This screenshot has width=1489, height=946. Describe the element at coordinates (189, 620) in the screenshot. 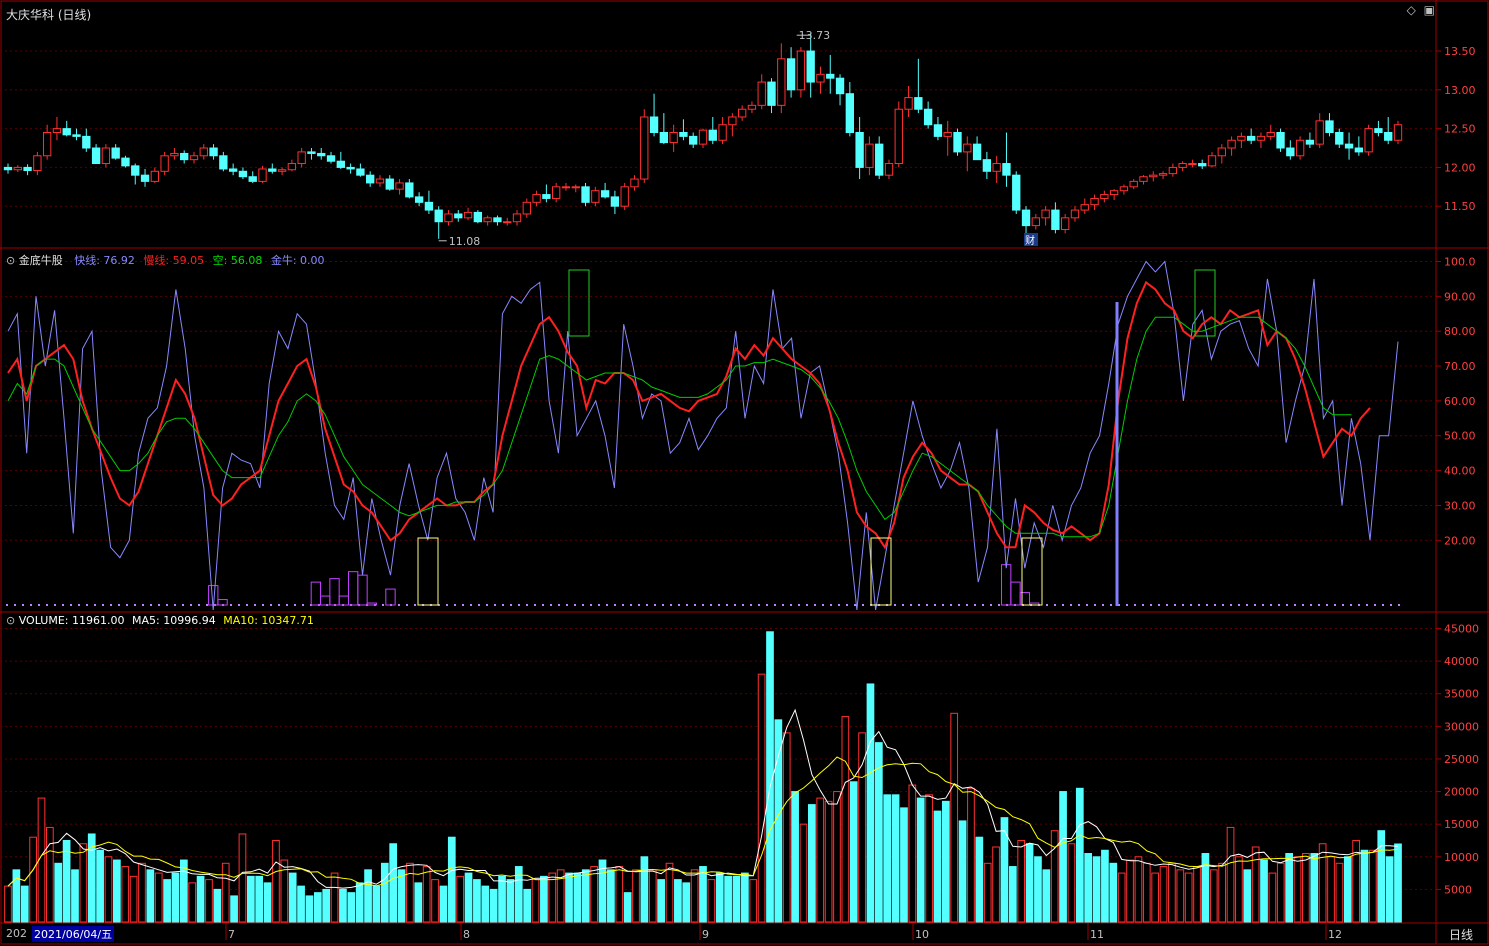

I see `ma5-value: 10996.94` at that location.